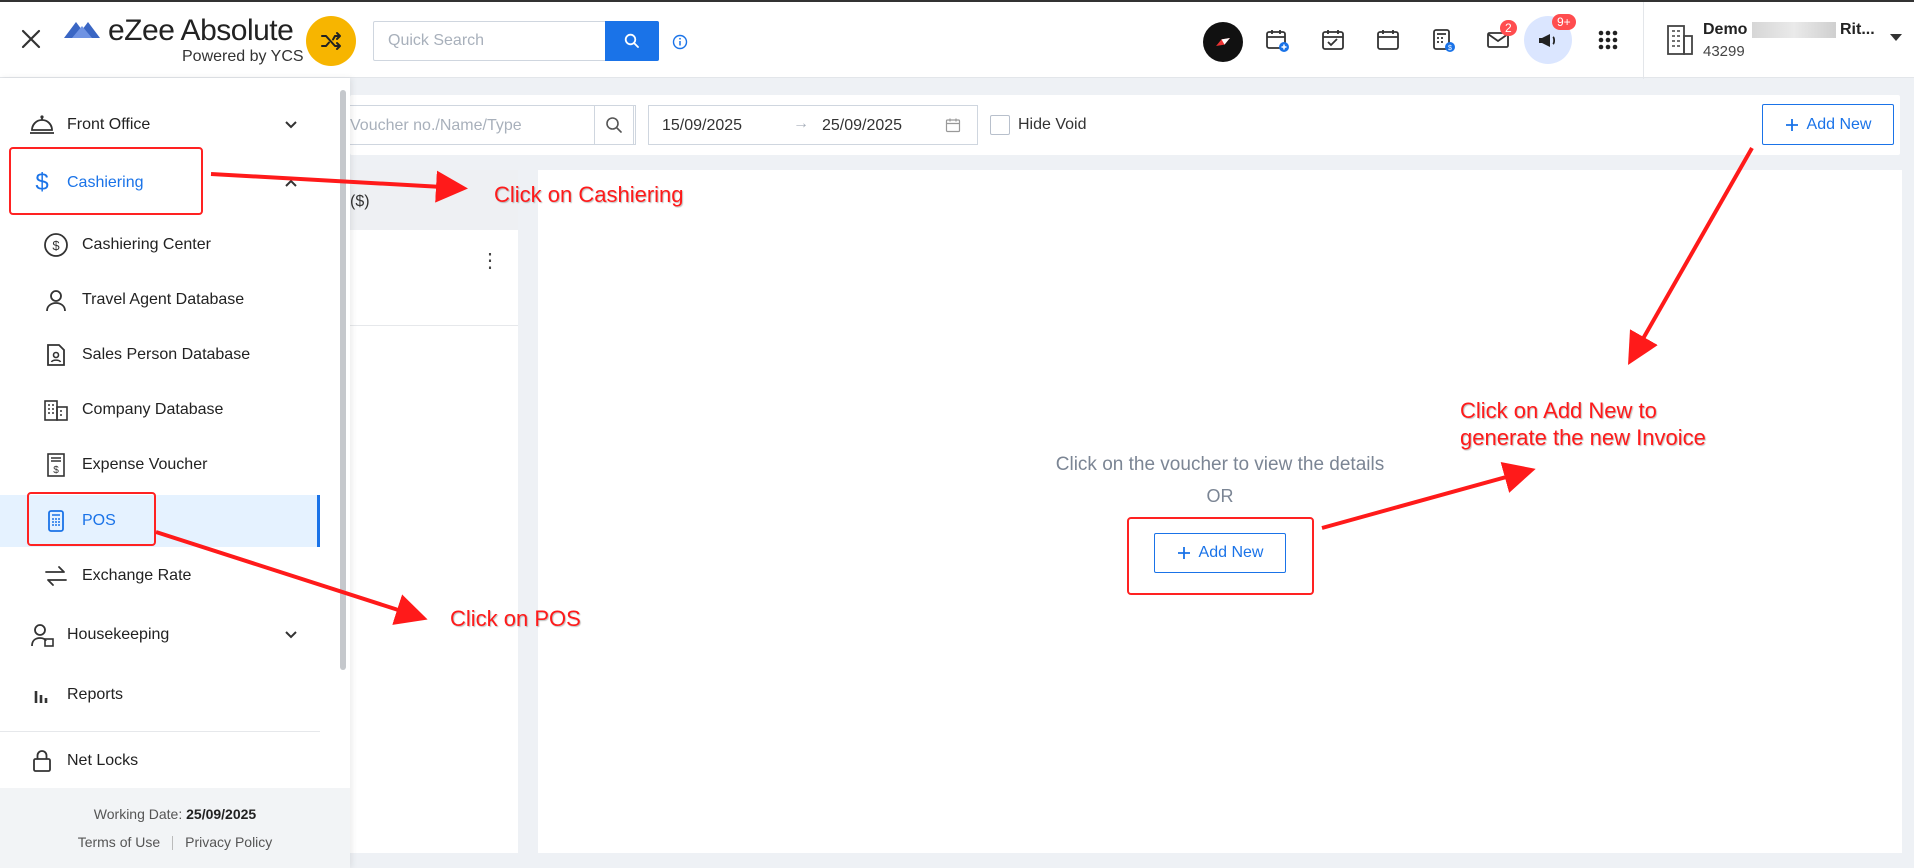 The image size is (1914, 868). What do you see at coordinates (360, 201) in the screenshot?
I see `amount-column-header: ($)` at bounding box center [360, 201].